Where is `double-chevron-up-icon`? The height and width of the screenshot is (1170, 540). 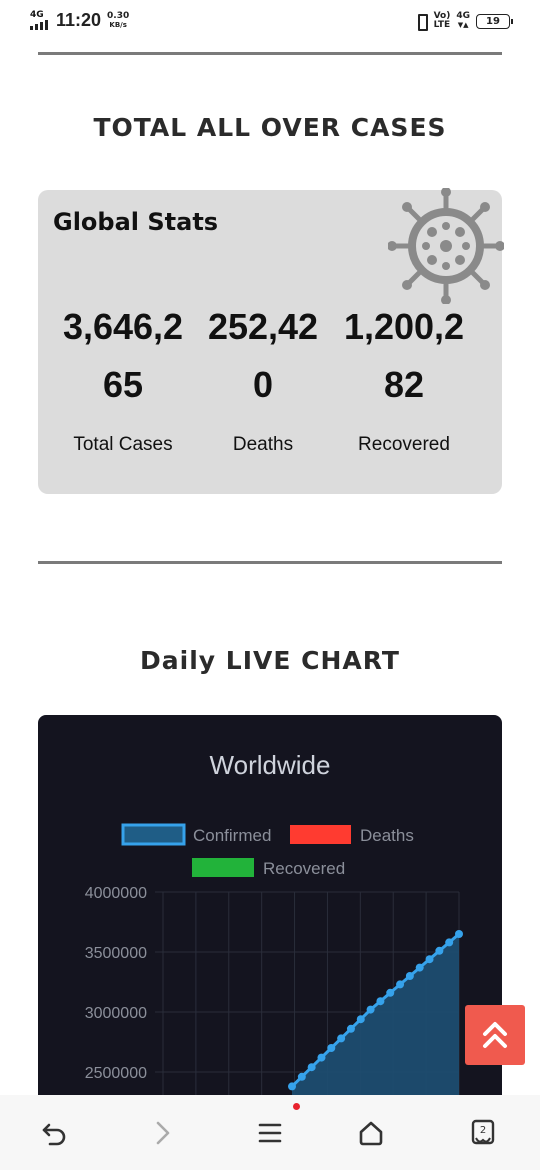 double-chevron-up-icon is located at coordinates (495, 1035).